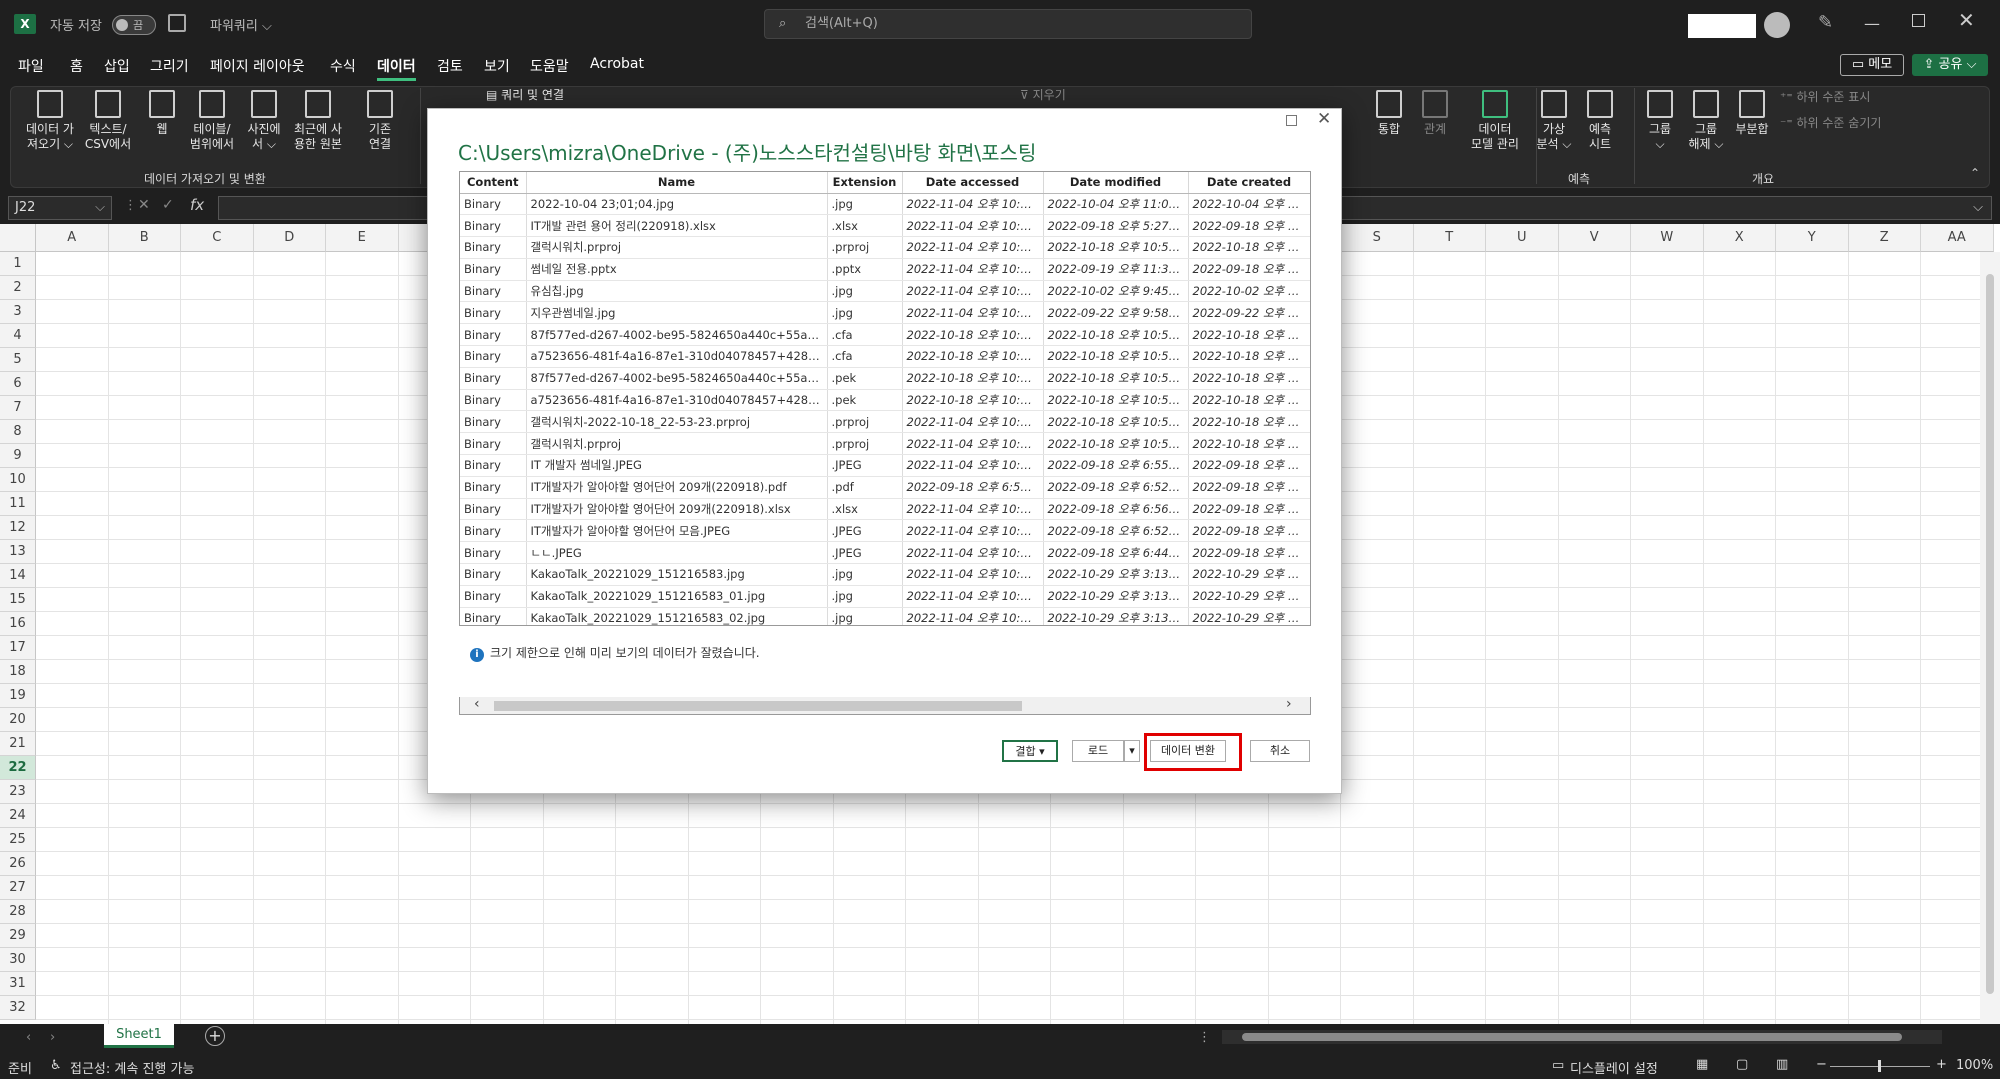 This screenshot has height=1079, width=2000. I want to click on row-header: 21, so click(18, 744).